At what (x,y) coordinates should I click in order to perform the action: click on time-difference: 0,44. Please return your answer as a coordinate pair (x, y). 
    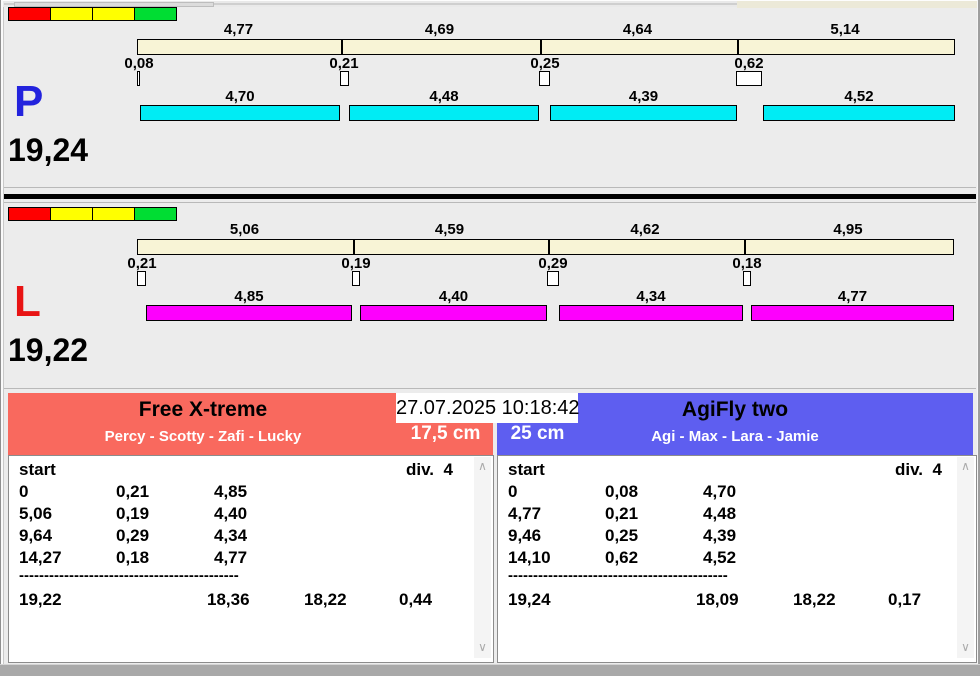
    Looking at the image, I should click on (416, 599).